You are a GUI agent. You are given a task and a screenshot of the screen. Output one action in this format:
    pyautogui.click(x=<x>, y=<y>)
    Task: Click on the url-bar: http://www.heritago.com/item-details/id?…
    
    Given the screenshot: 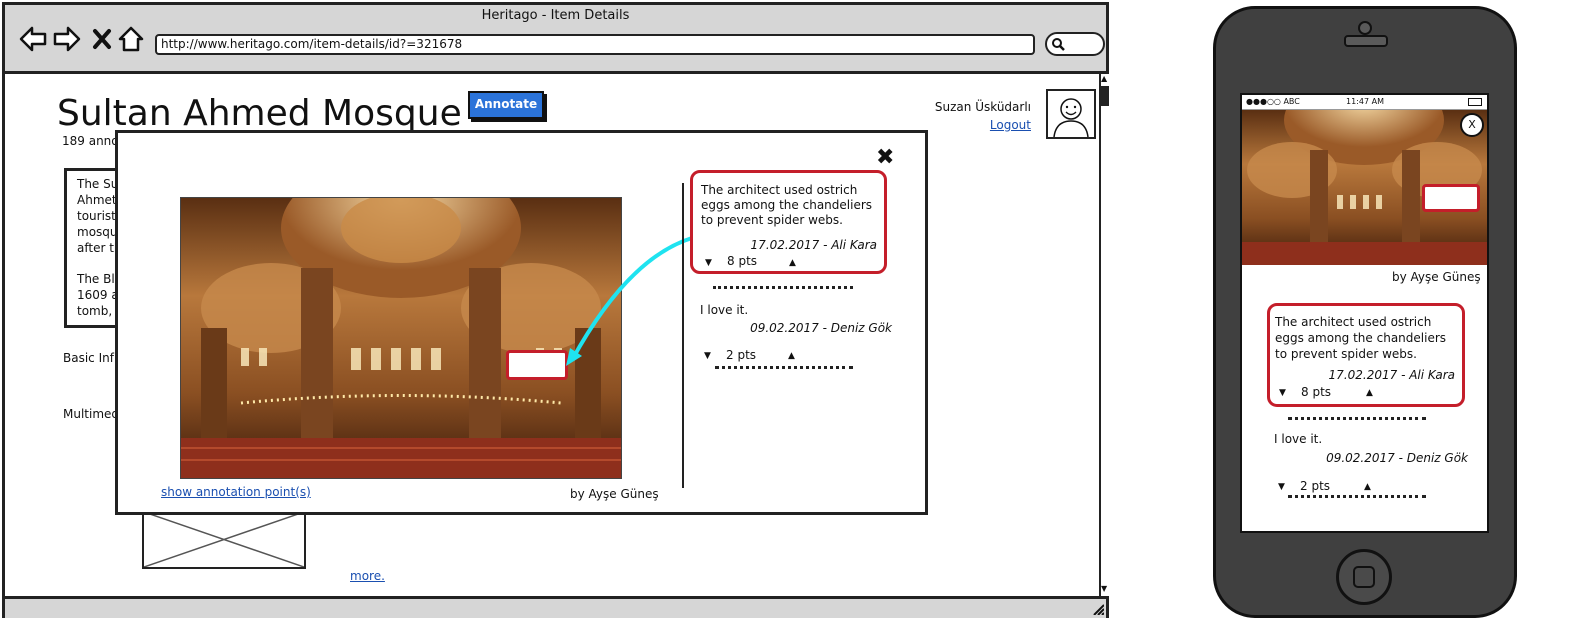 What is the action you would take?
    pyautogui.click(x=595, y=44)
    